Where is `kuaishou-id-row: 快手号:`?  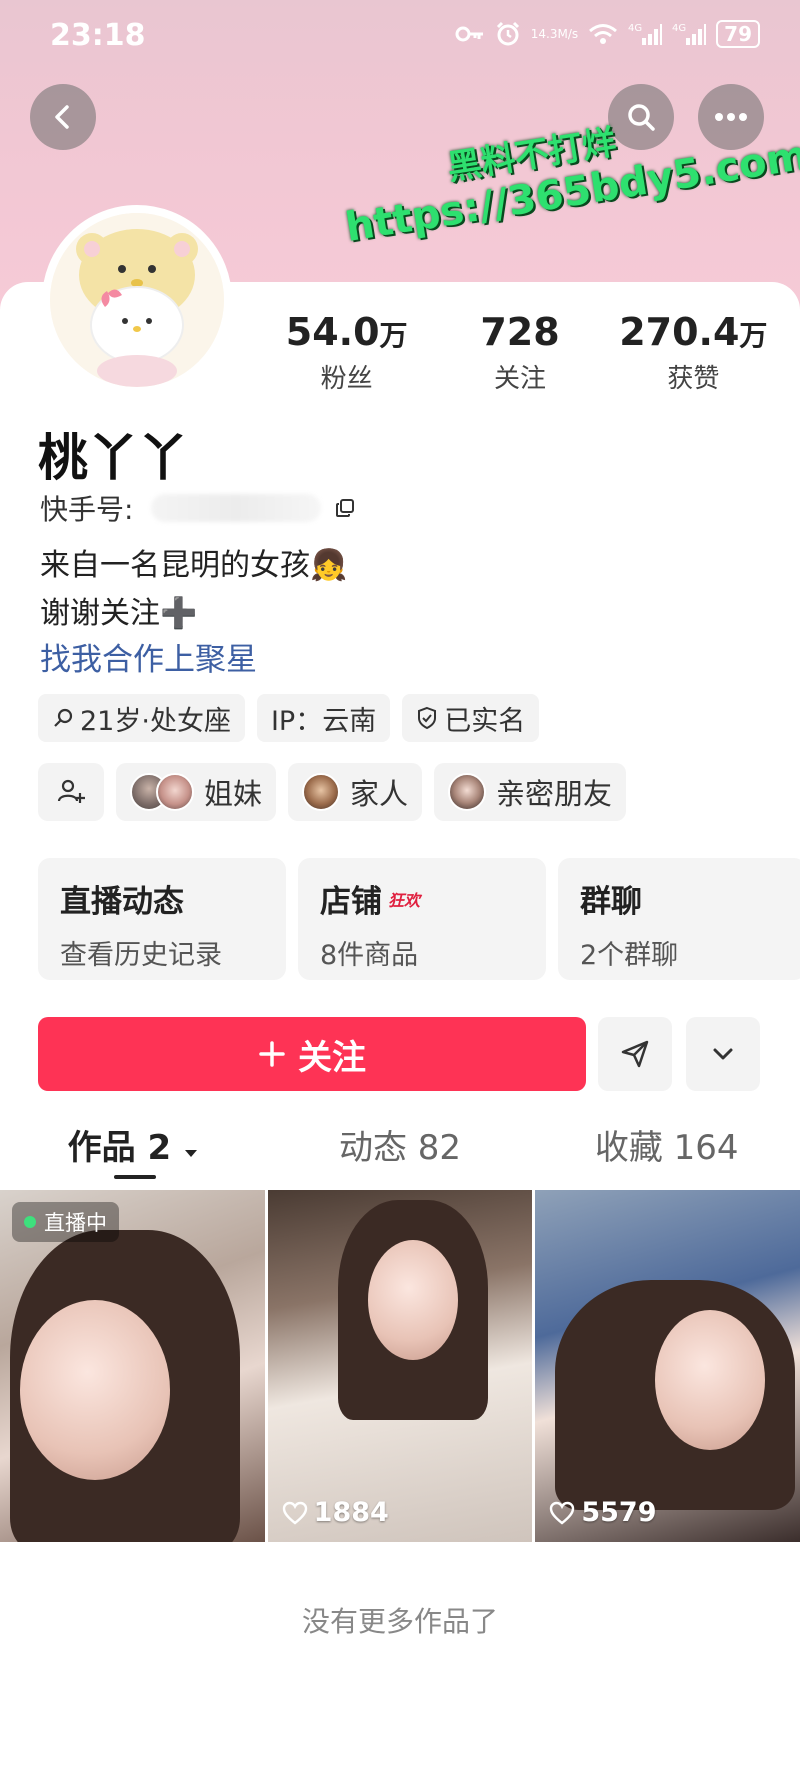 kuaishou-id-row: 快手号: is located at coordinates (197, 508).